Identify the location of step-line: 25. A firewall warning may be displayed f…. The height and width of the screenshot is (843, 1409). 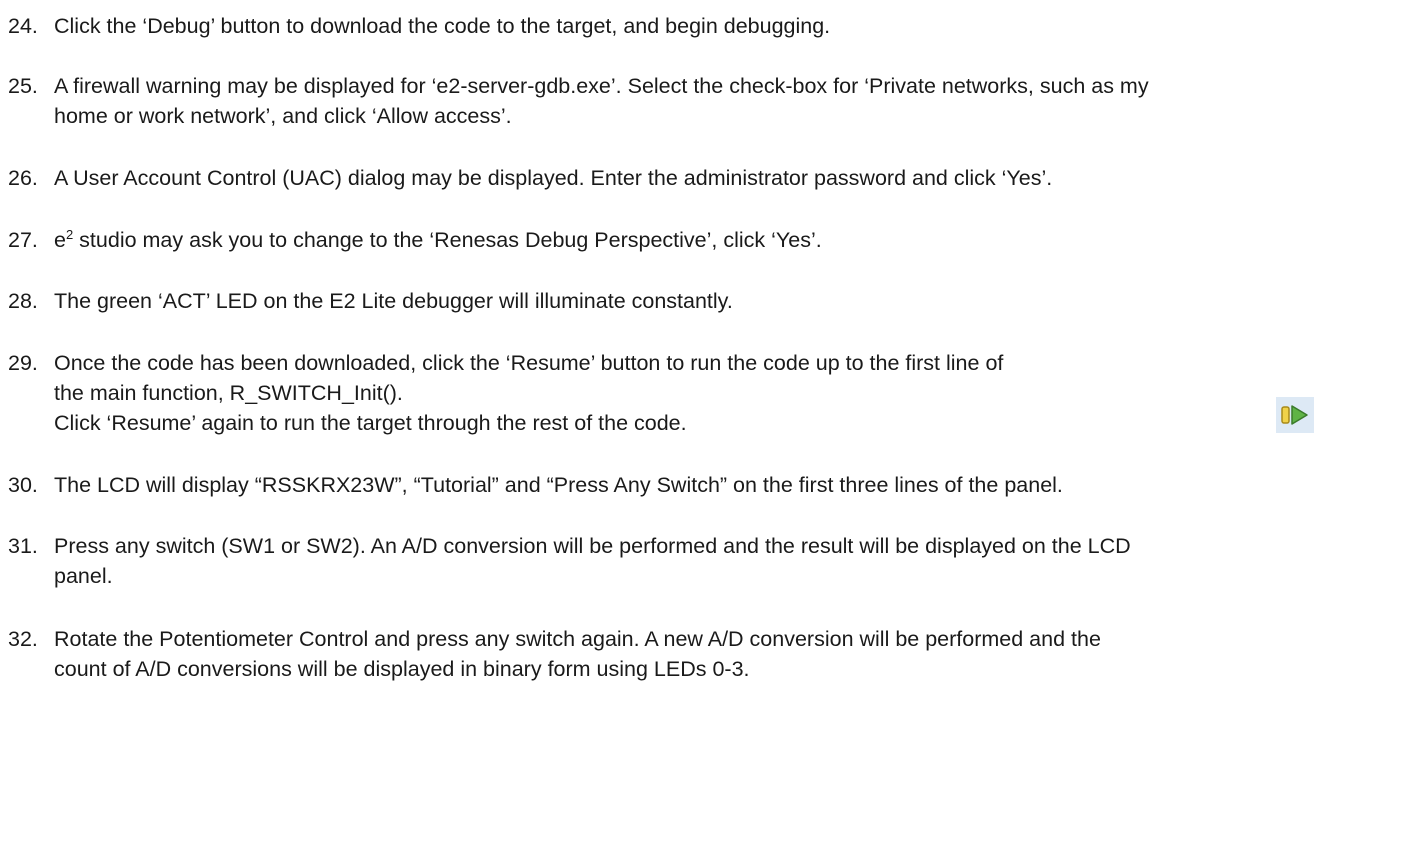
(705, 86).